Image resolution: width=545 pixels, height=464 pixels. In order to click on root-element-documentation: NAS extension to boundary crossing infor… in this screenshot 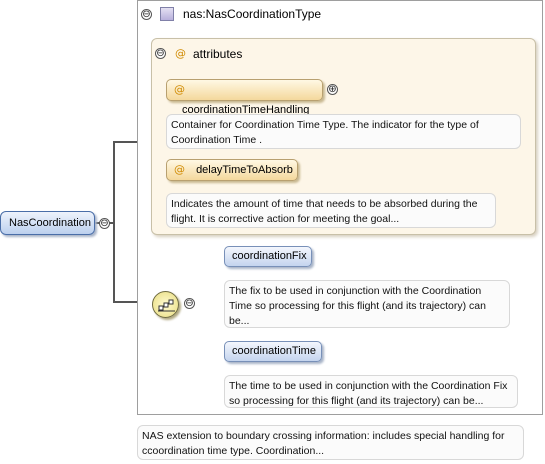, I will do `click(330, 442)`.